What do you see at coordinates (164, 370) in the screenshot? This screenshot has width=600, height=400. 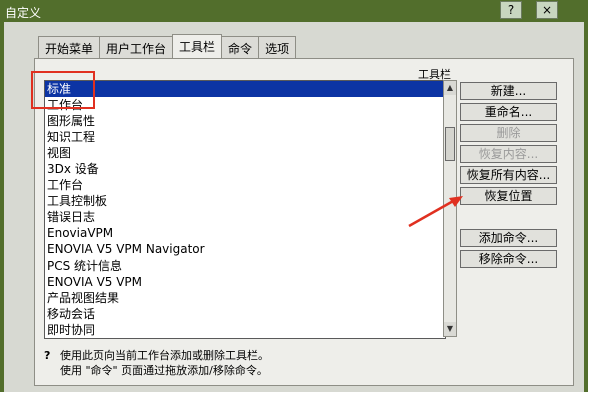 I see `help-line-2: 使用 "命令" 页面通过拖放添加/移除命令。` at bounding box center [164, 370].